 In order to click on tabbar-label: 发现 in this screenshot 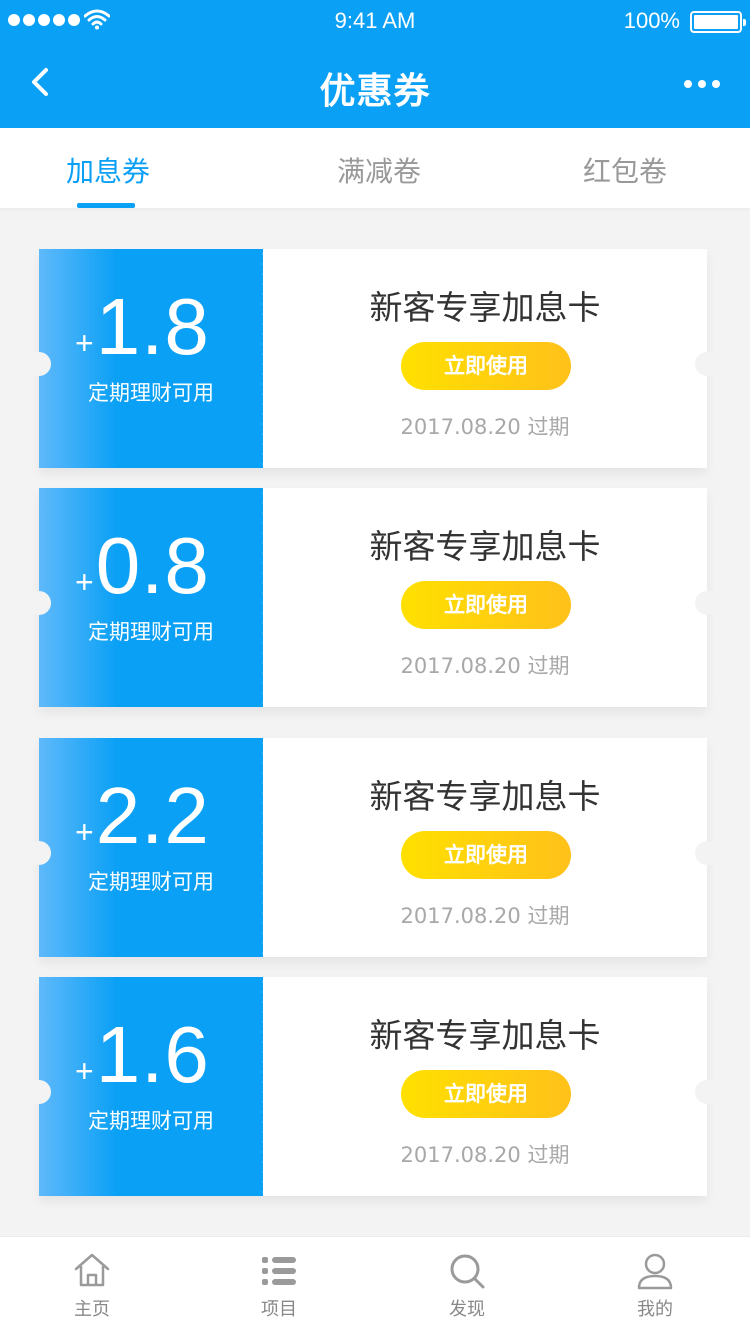, I will do `click(467, 1309)`.